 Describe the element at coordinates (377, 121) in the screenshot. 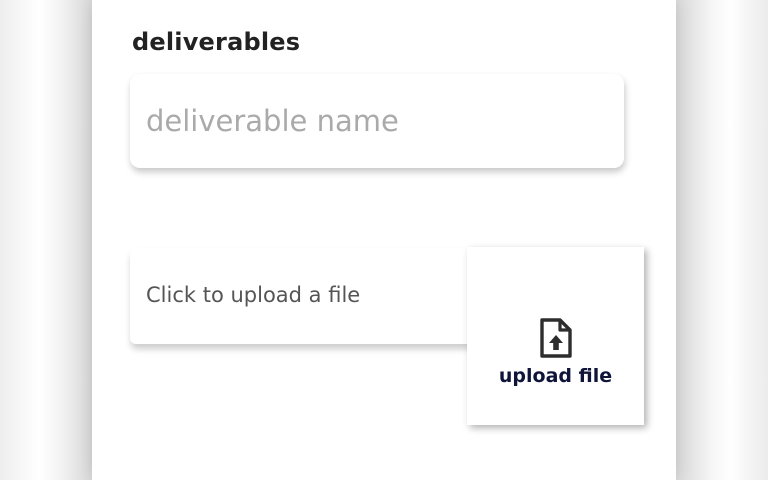

I see `deliverable-name-input` at that location.